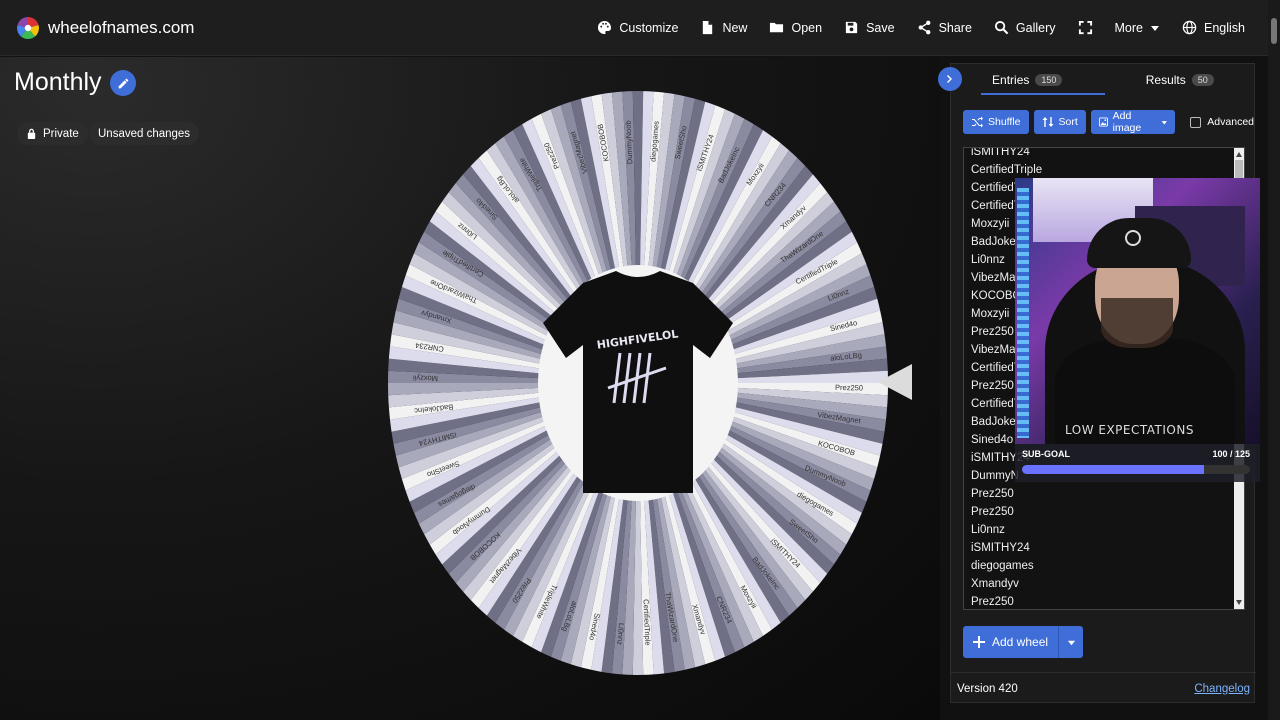 This screenshot has height=720, width=1280. What do you see at coordinates (849, 388) in the screenshot?
I see `wheel-segment-label: Prez250` at bounding box center [849, 388].